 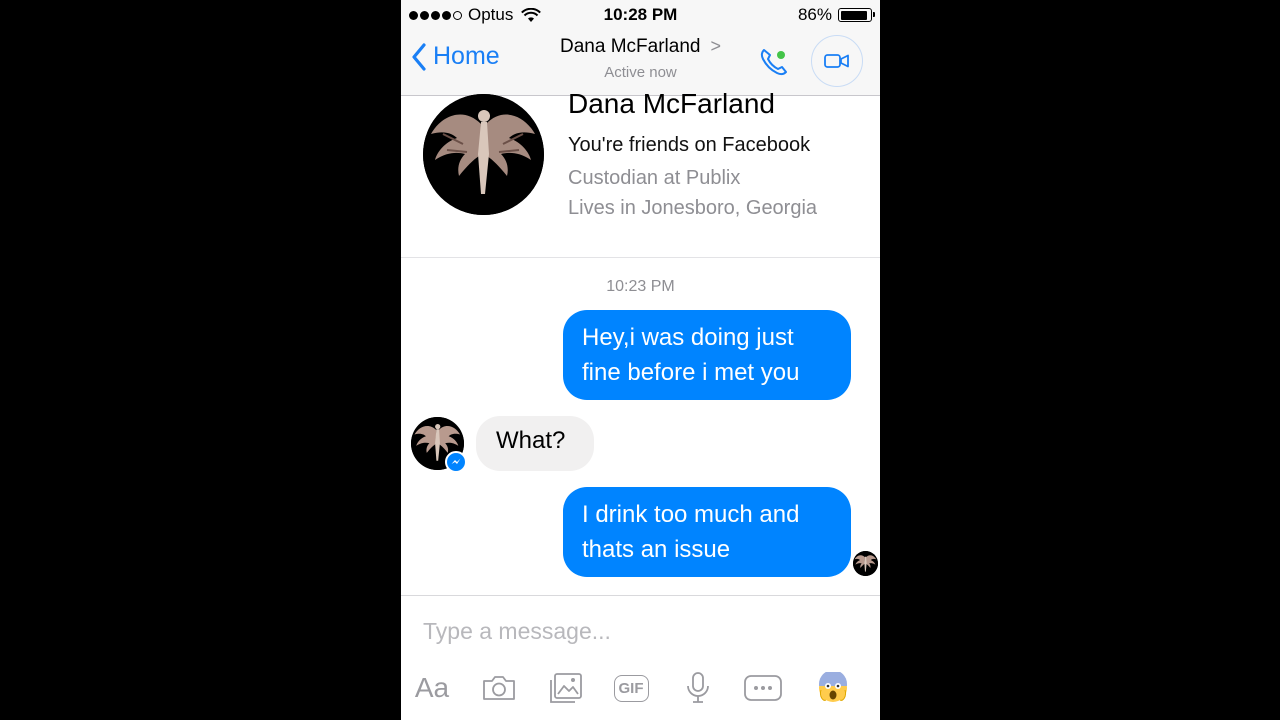 I want to click on photo-button, so click(x=566, y=688).